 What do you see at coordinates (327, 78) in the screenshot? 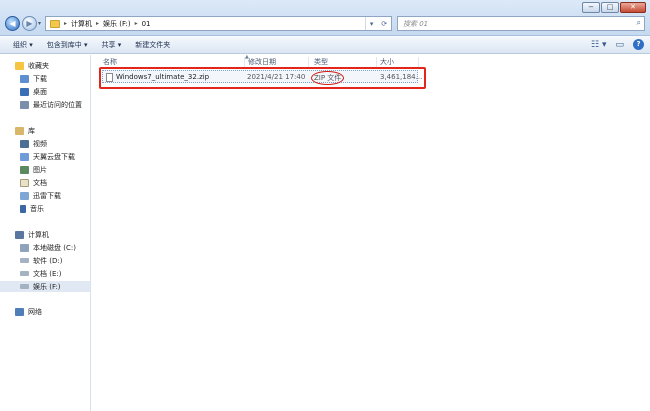
I see `annotation-highlight-oval` at bounding box center [327, 78].